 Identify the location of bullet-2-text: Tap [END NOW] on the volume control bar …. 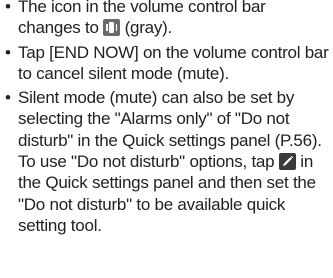
(173, 62).